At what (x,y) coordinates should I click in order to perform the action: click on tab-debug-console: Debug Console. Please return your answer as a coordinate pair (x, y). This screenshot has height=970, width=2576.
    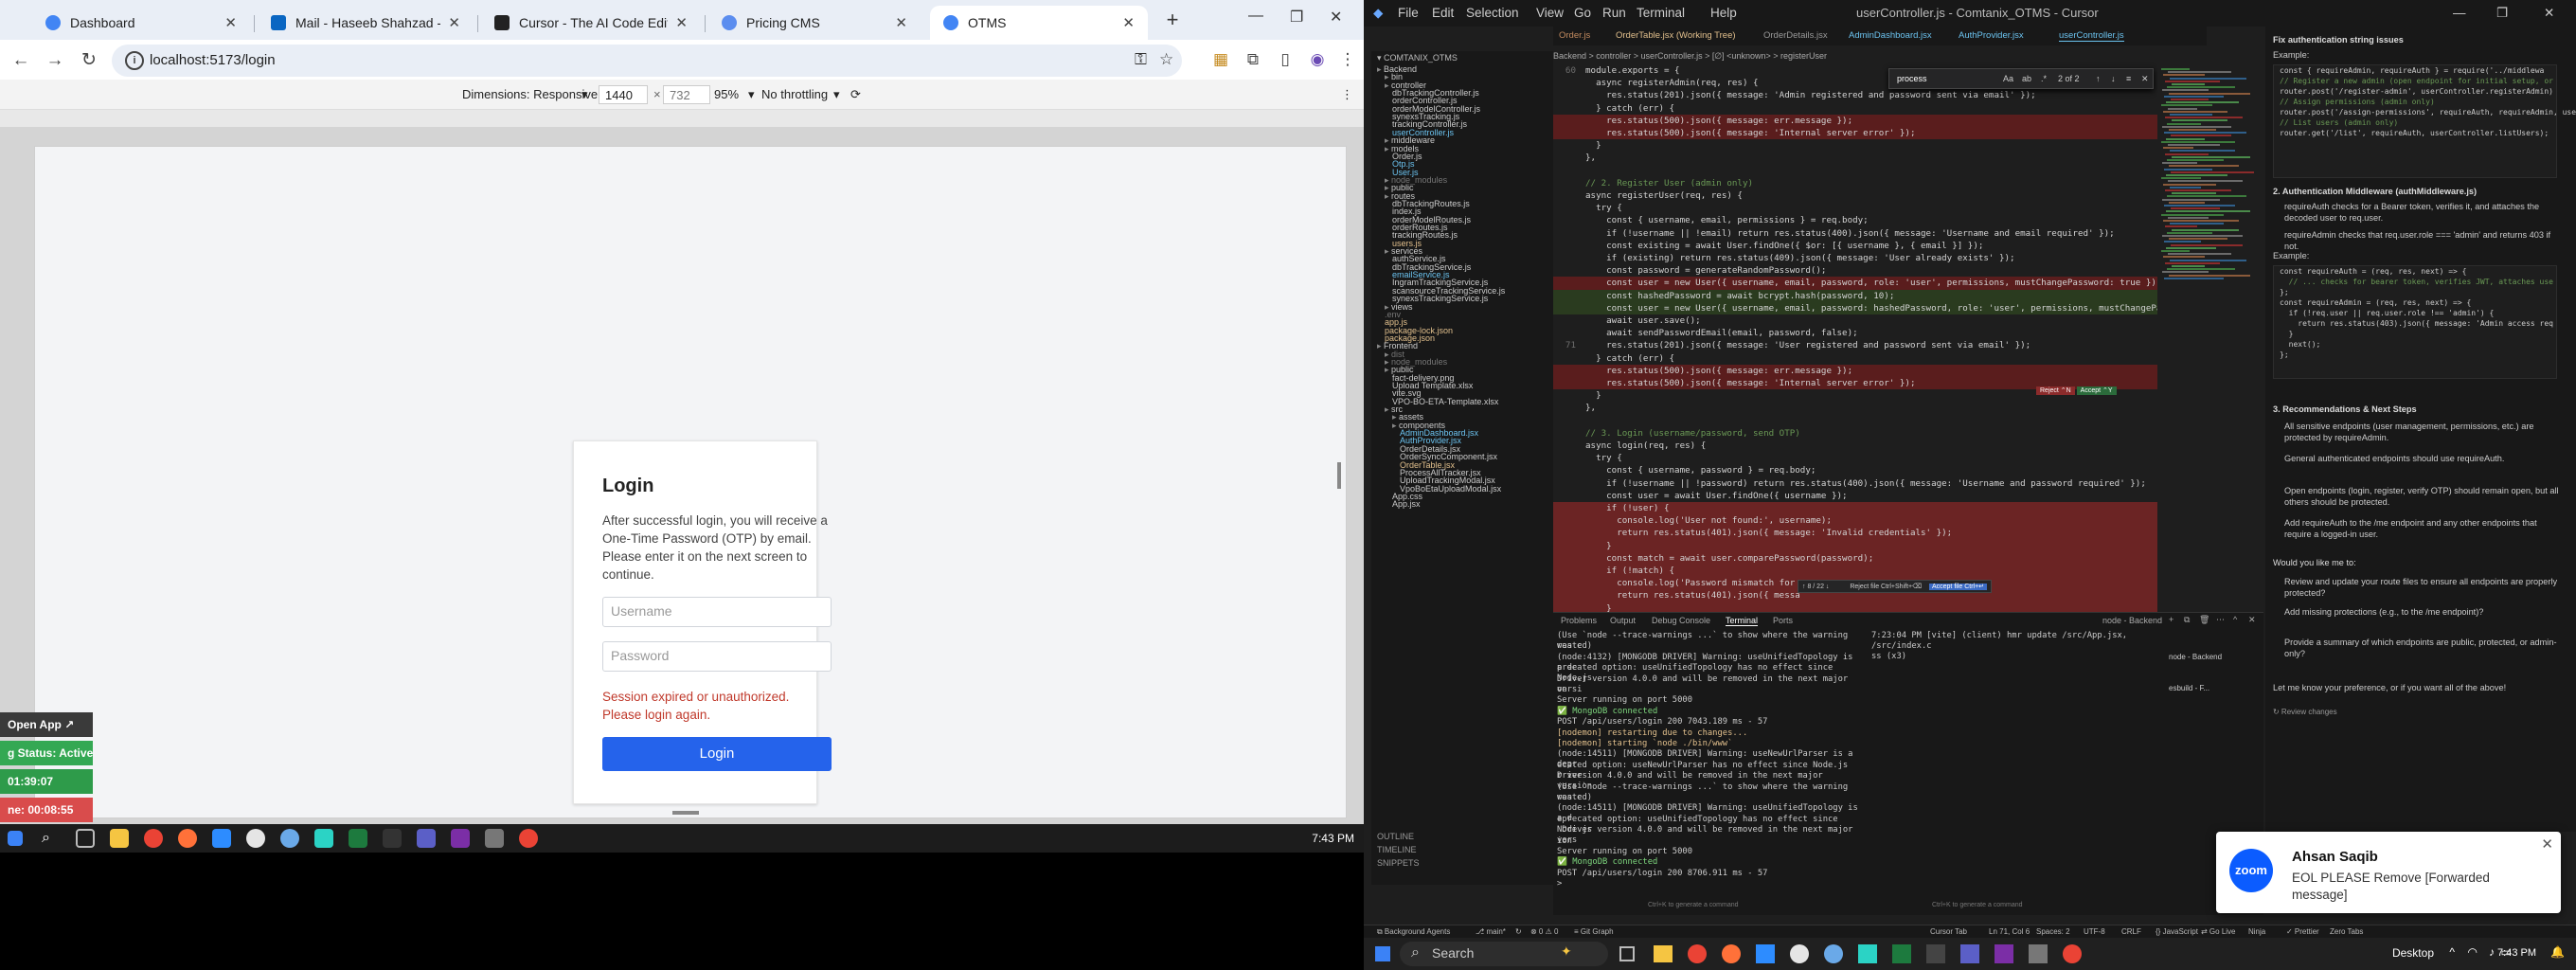
    Looking at the image, I should click on (1681, 621).